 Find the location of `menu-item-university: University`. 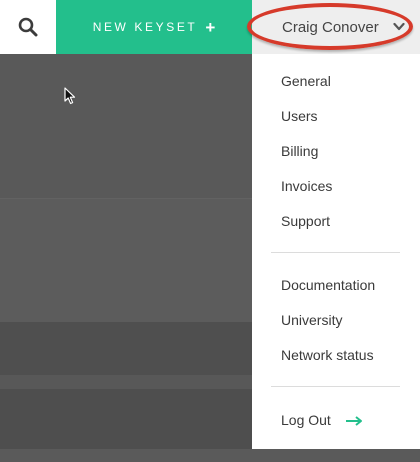

menu-item-university: University is located at coordinates (311, 320).